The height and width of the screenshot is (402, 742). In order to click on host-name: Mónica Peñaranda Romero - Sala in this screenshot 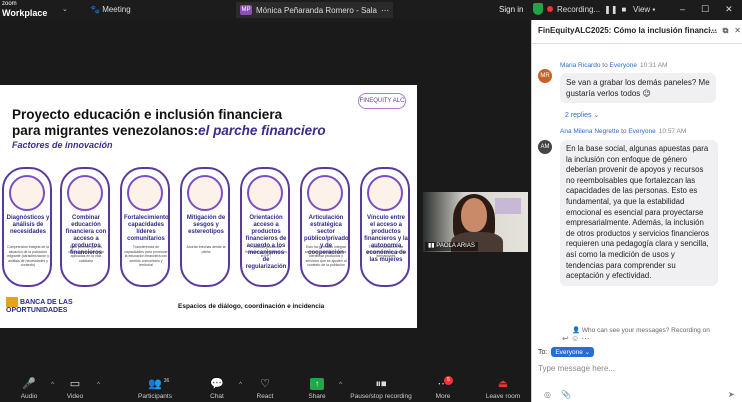, I will do `click(316, 10)`.